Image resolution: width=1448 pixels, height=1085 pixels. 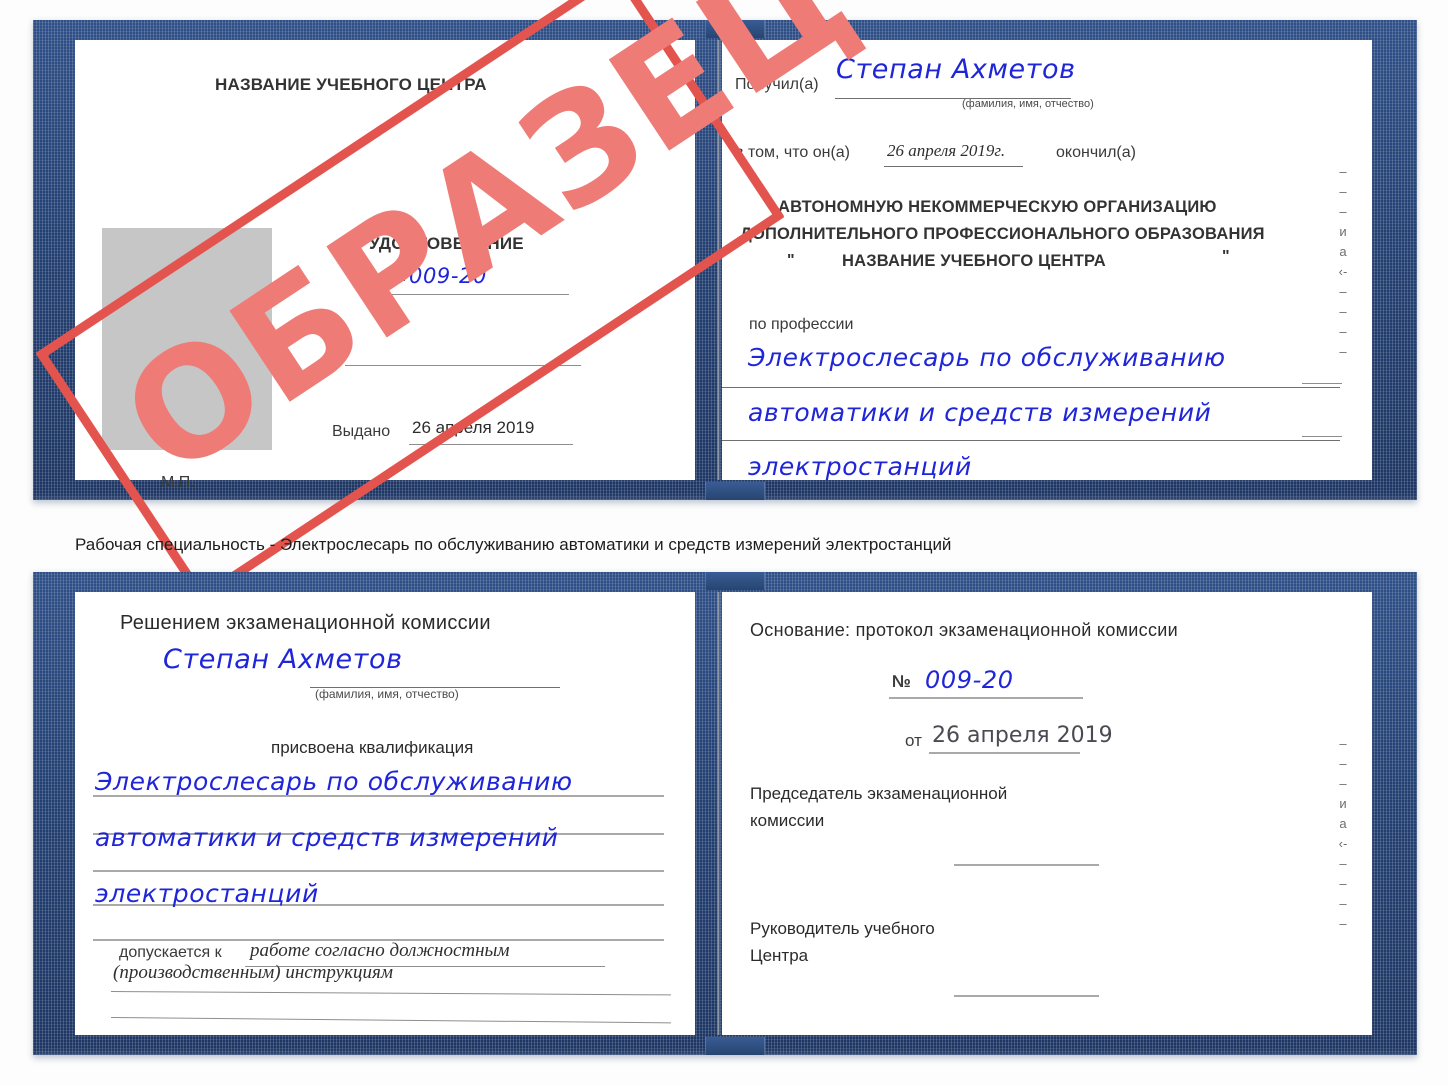 What do you see at coordinates (1031, 387) in the screenshot?
I see `top-right-profession-rule1` at bounding box center [1031, 387].